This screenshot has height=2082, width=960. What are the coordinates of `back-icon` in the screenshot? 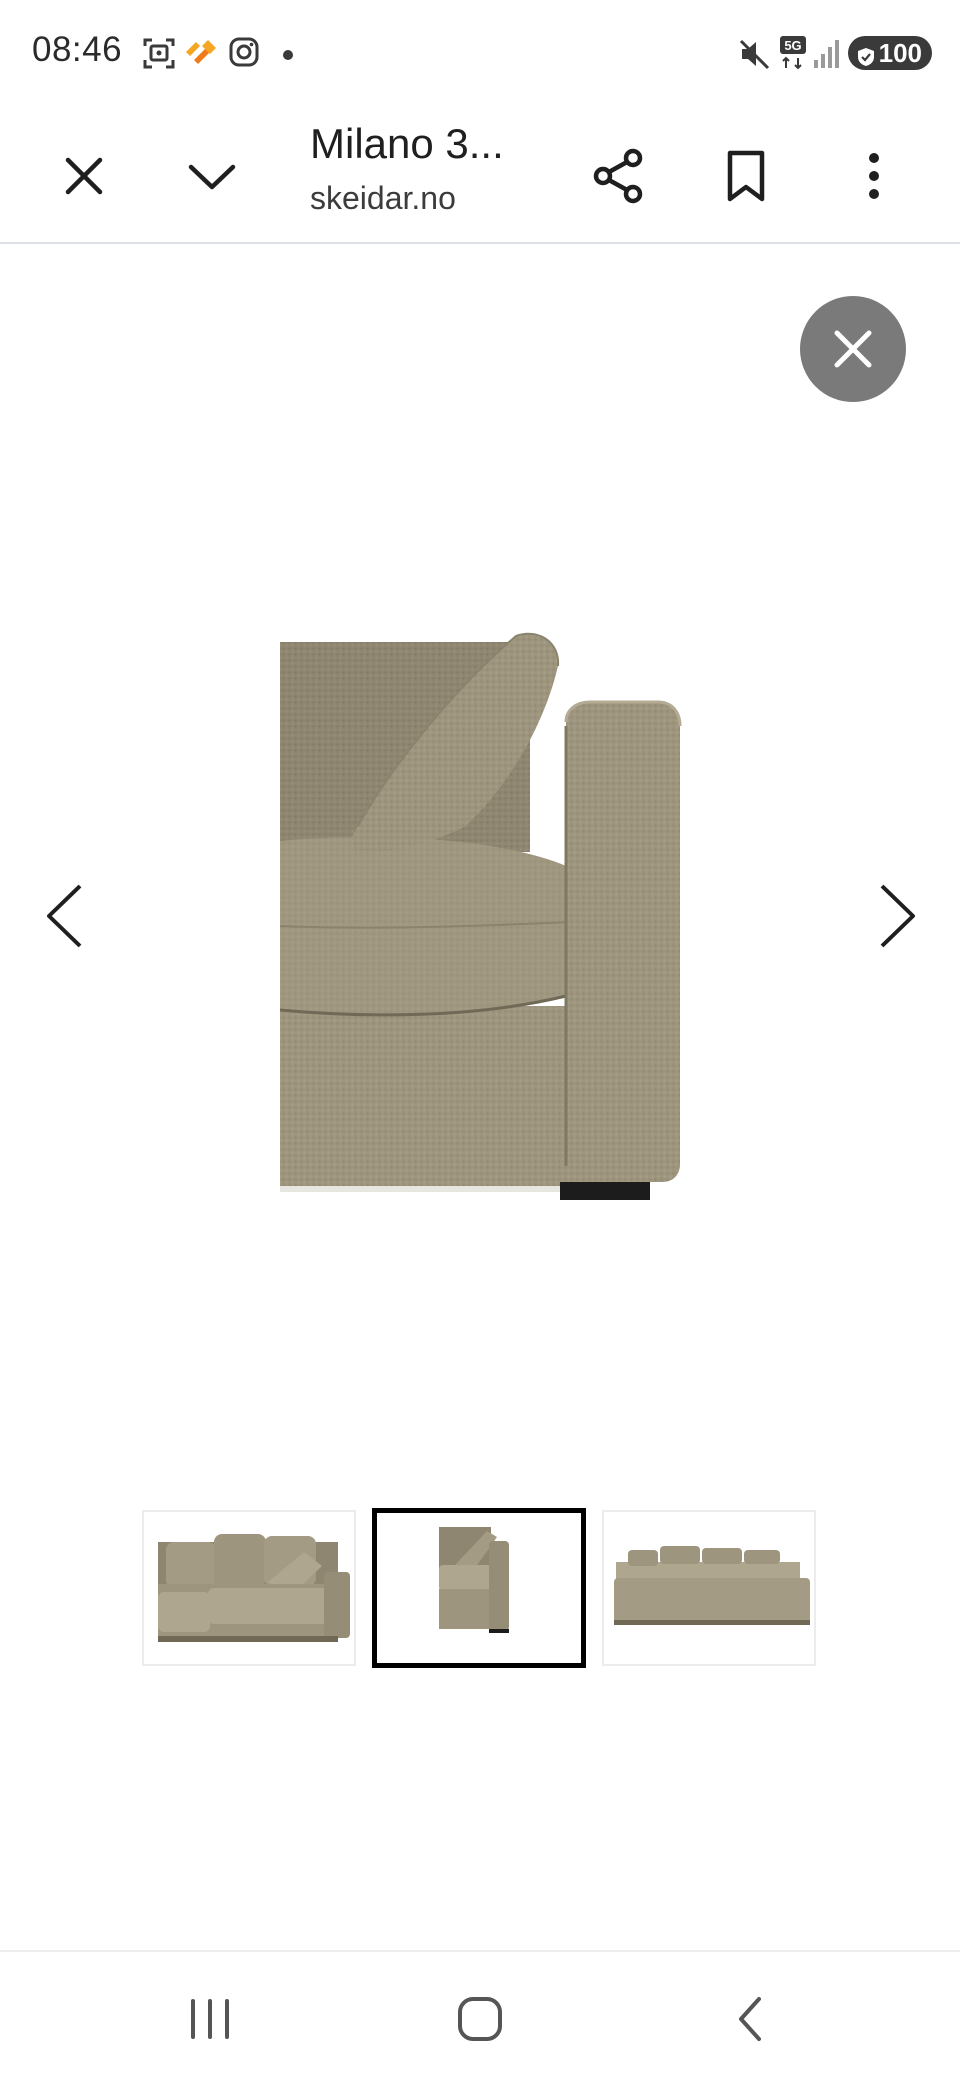 It's located at (750, 2019).